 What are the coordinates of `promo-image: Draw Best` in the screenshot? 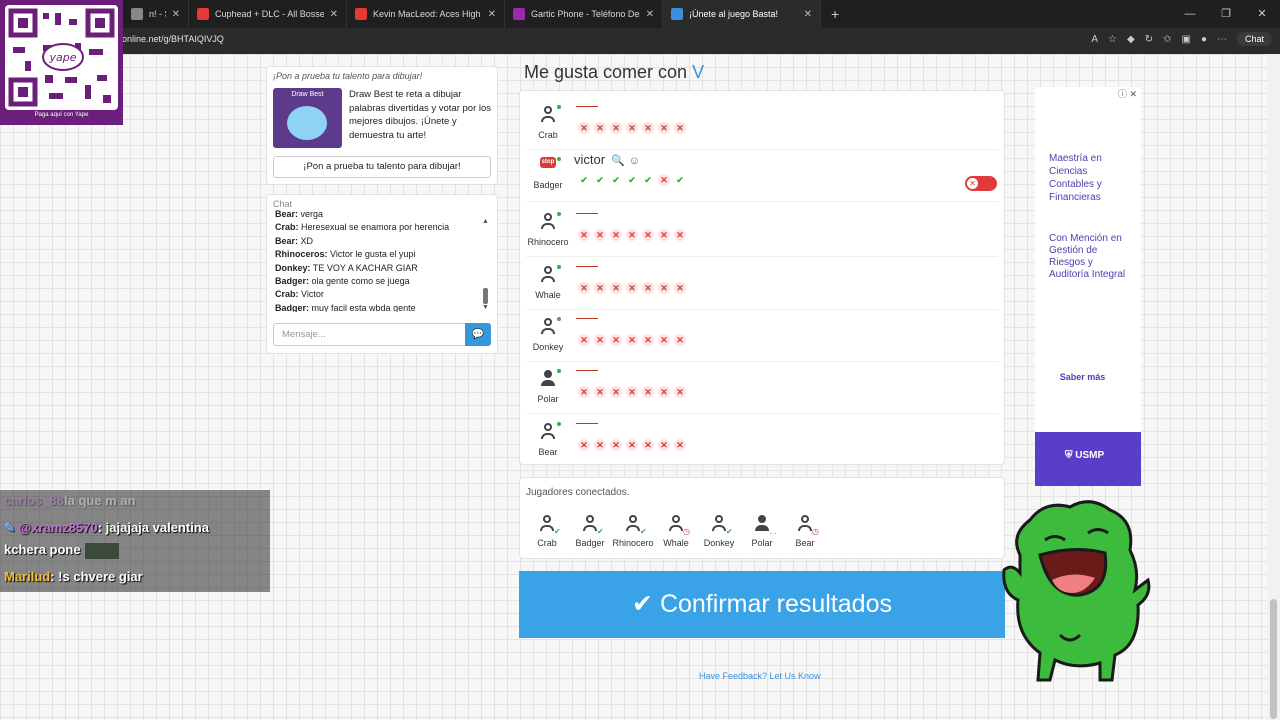 It's located at (307, 118).